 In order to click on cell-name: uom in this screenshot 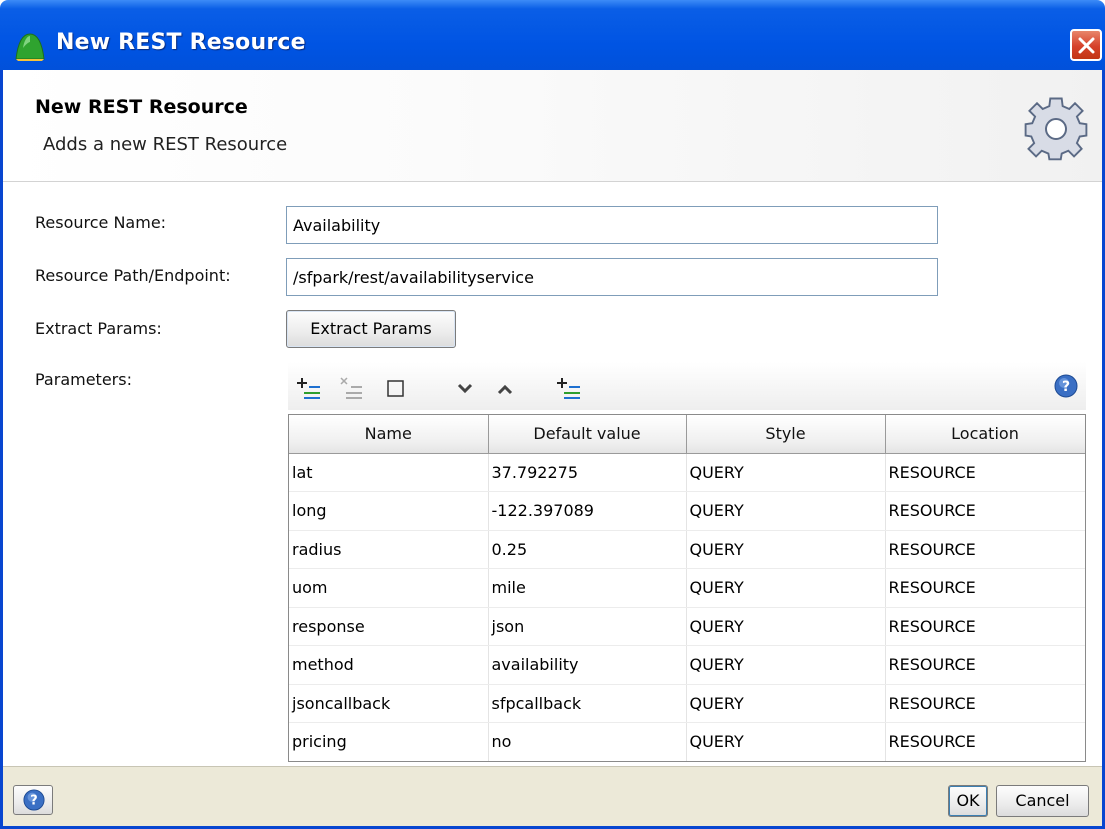, I will do `click(389, 588)`.